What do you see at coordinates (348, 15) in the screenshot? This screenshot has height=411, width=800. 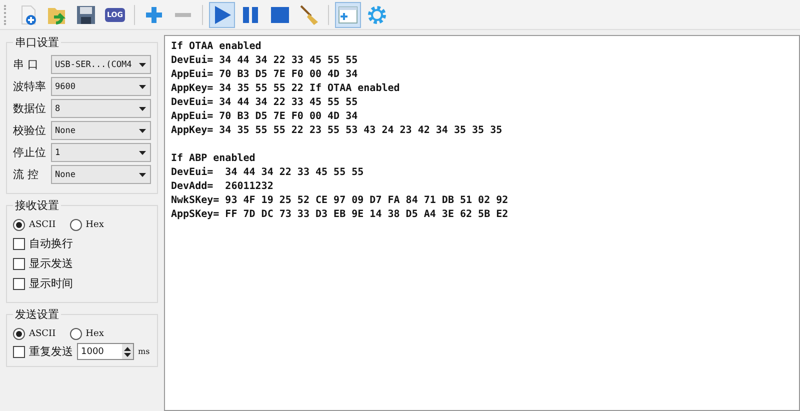 I see `window-icon` at bounding box center [348, 15].